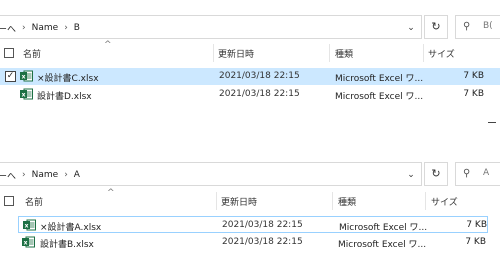  What do you see at coordinates (211, 27) in the screenshot?
I see `address-bar: ーへ › Name › B ⌄` at bounding box center [211, 27].